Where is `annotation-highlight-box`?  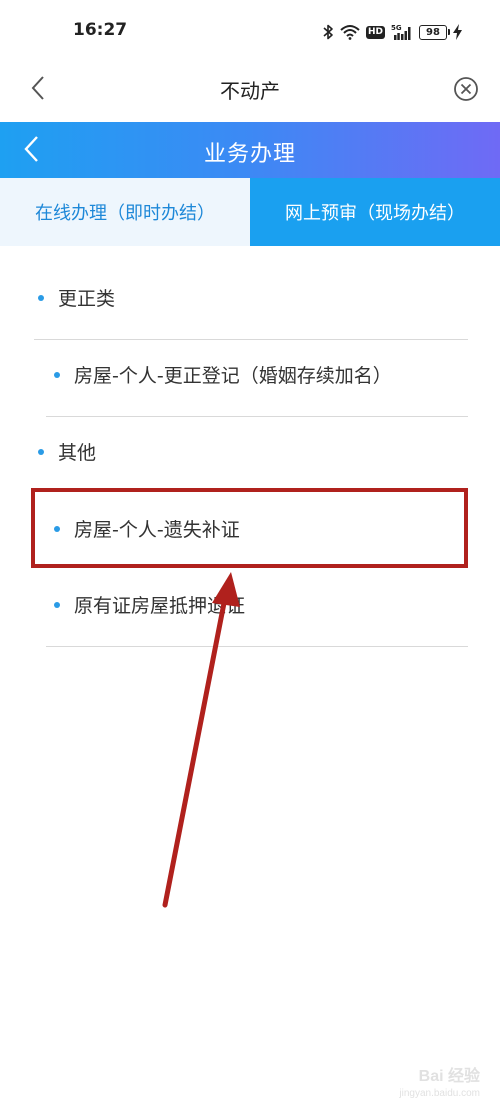 annotation-highlight-box is located at coordinates (249, 528).